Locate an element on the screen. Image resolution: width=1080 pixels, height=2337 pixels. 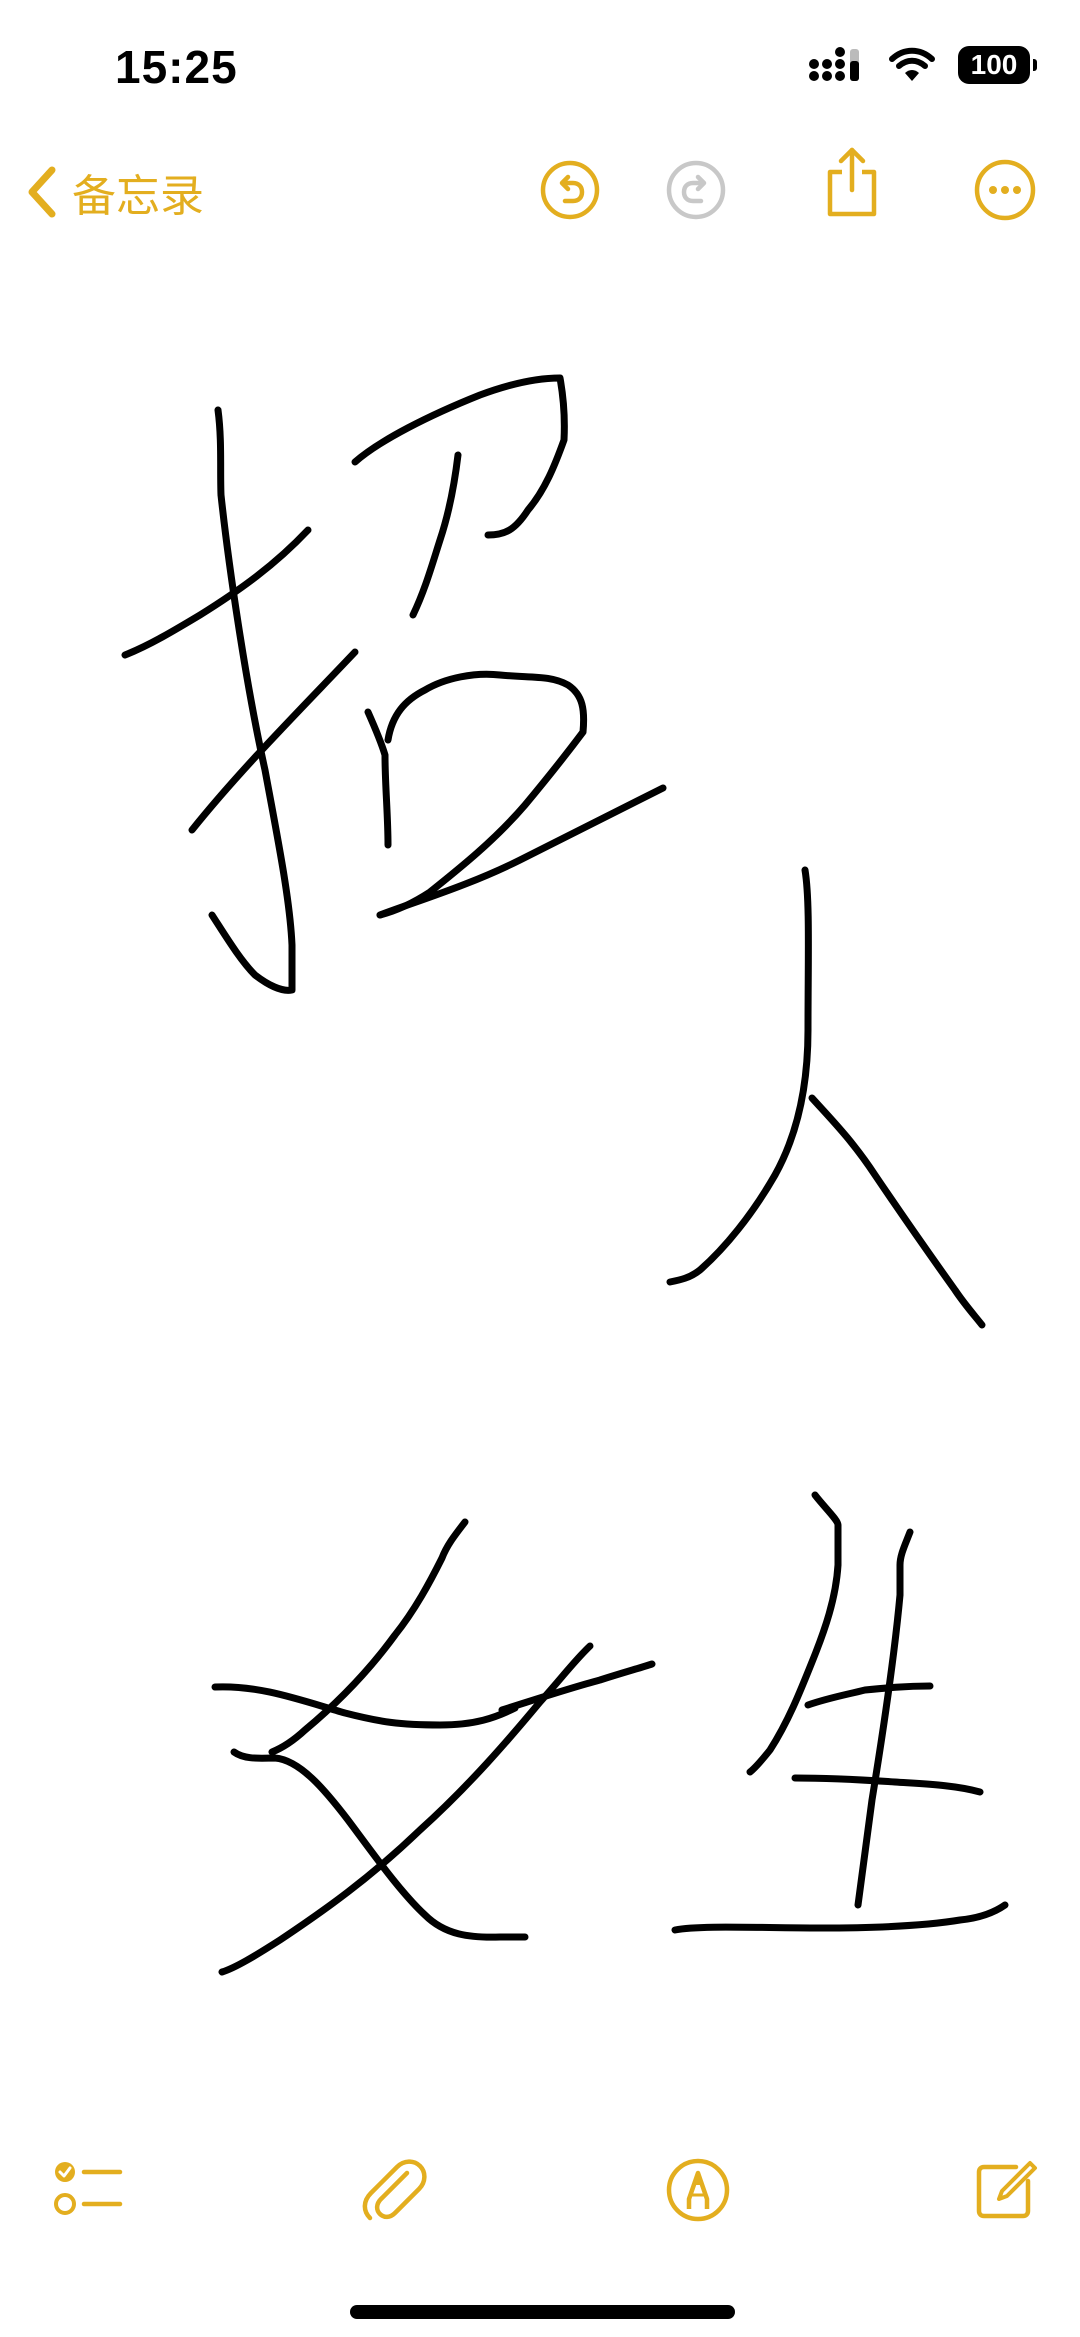
markup-pen-icon is located at coordinates (698, 2190).